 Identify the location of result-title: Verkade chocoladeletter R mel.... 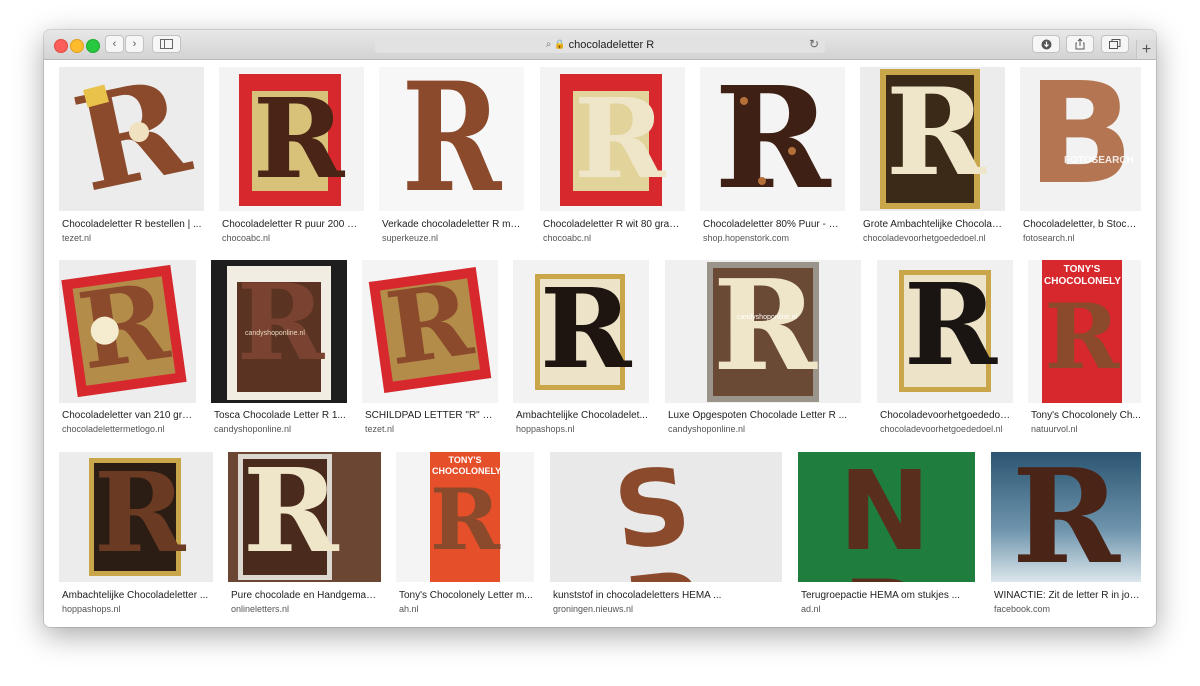
(452, 224).